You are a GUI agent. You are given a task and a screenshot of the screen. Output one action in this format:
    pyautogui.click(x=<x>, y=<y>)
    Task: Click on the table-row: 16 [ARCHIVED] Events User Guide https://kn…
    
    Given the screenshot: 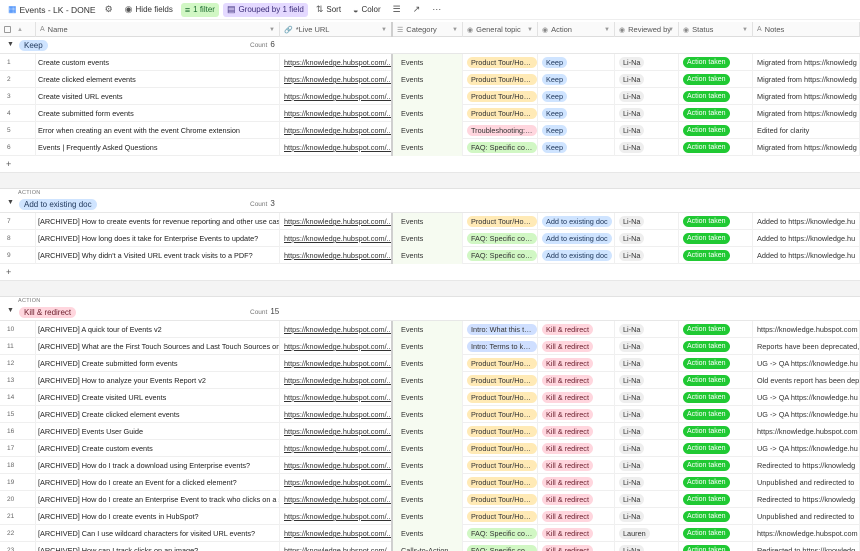 What is the action you would take?
    pyautogui.click(x=430, y=431)
    